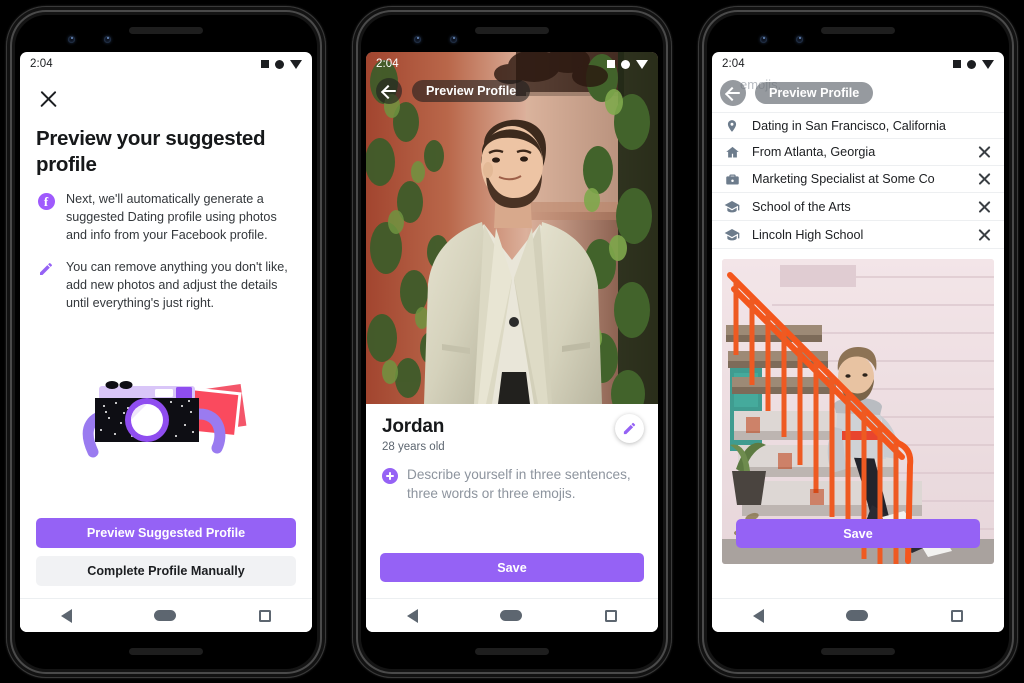 The image size is (1024, 683). What do you see at coordinates (46, 218) in the screenshot?
I see `facebook-icon: f` at bounding box center [46, 218].